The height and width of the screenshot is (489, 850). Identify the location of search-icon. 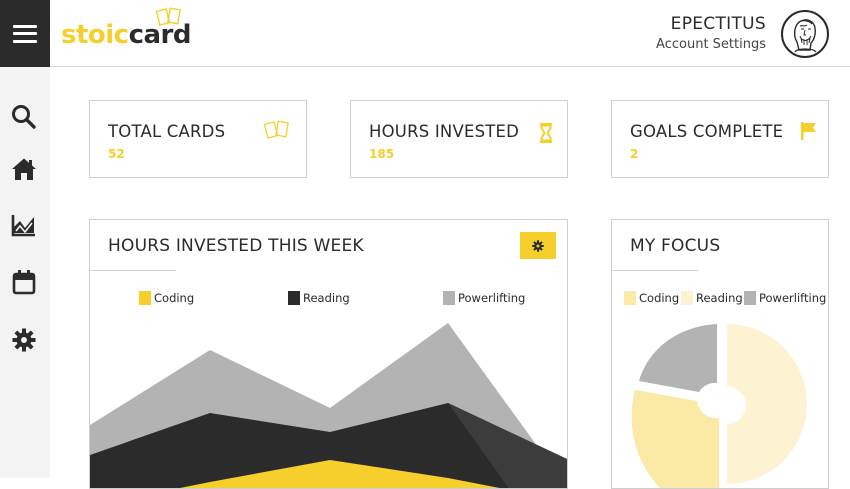
(24, 117).